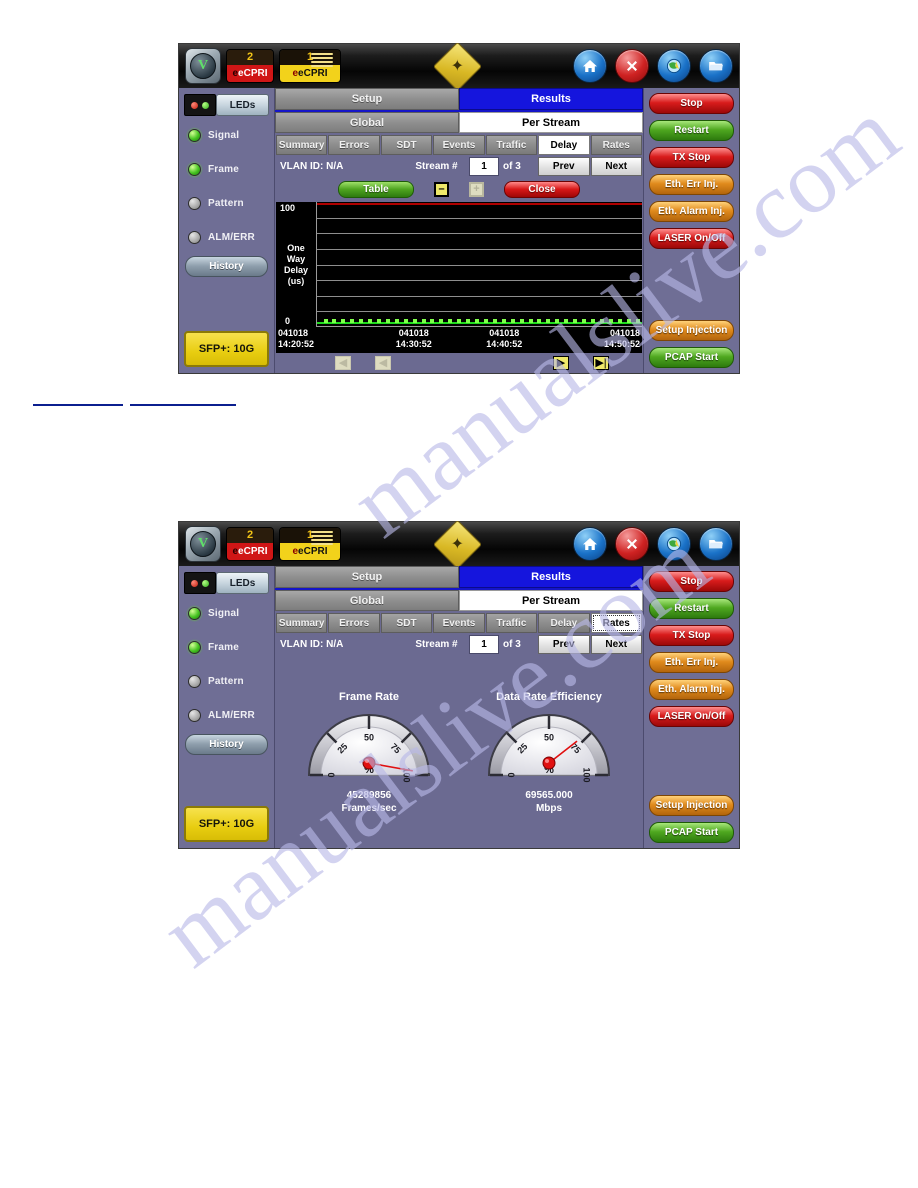 The height and width of the screenshot is (1188, 918). What do you see at coordinates (549, 795) in the screenshot?
I see `gauge-value: 69565.000` at bounding box center [549, 795].